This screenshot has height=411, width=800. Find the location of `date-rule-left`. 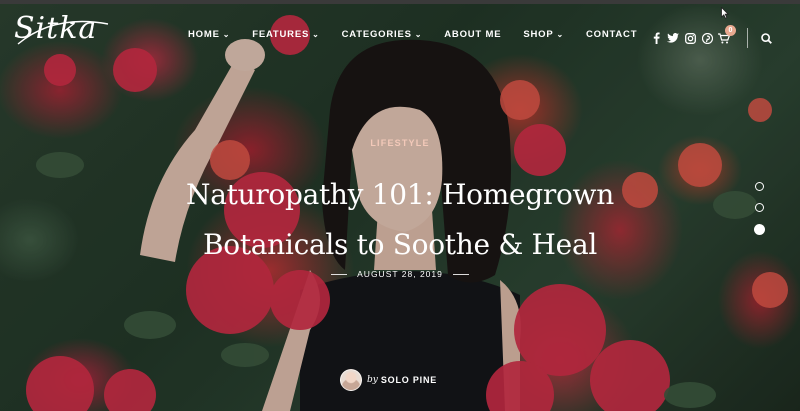

date-rule-left is located at coordinates (339, 274).